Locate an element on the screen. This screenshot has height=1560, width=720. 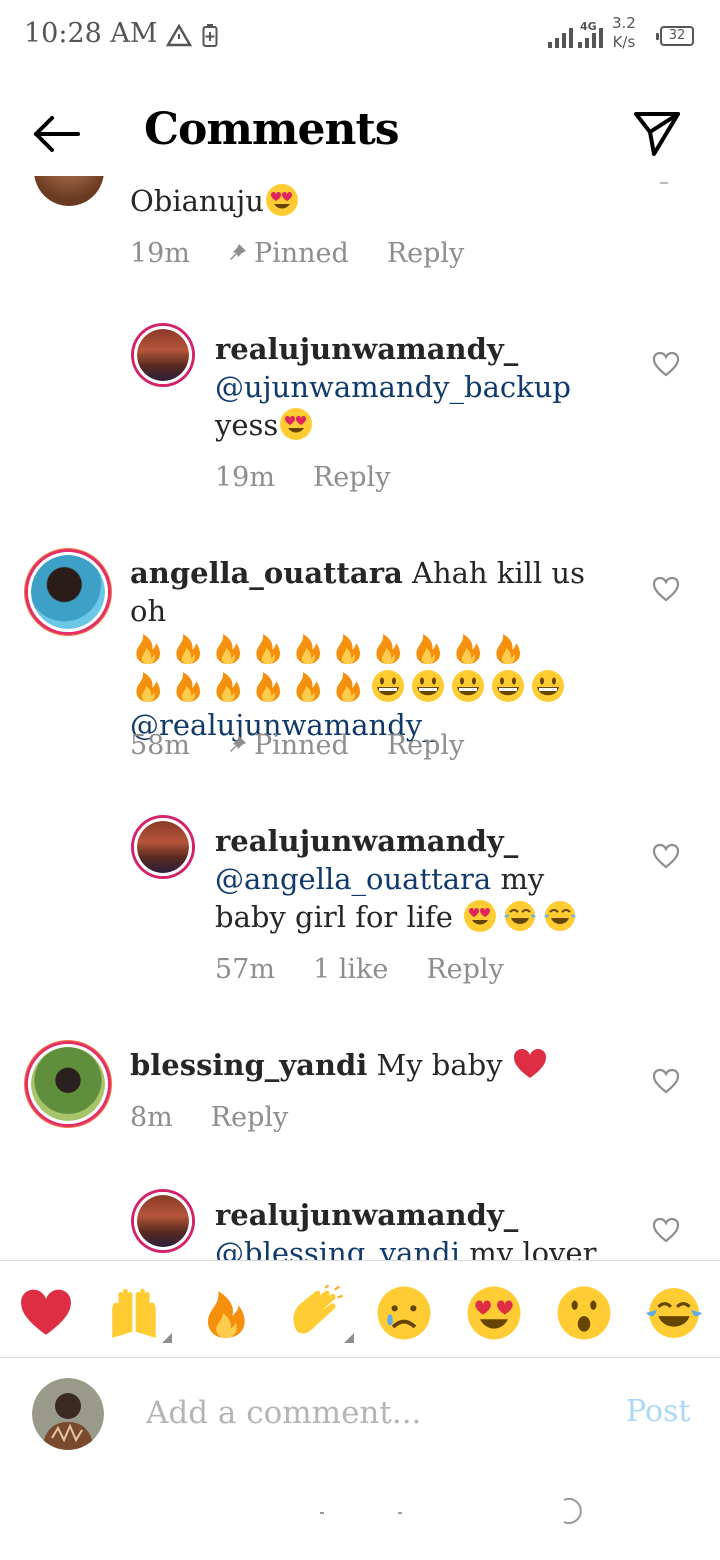
tears-of-joy-face-icon is located at coordinates (674, 1313).